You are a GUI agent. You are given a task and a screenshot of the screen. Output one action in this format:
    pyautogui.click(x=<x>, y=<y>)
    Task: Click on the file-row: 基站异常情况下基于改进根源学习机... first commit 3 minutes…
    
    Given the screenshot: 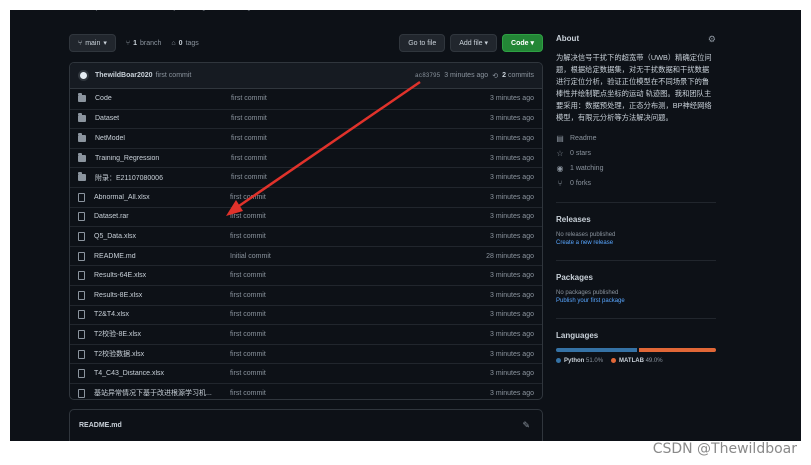 What is the action you would take?
    pyautogui.click(x=306, y=390)
    